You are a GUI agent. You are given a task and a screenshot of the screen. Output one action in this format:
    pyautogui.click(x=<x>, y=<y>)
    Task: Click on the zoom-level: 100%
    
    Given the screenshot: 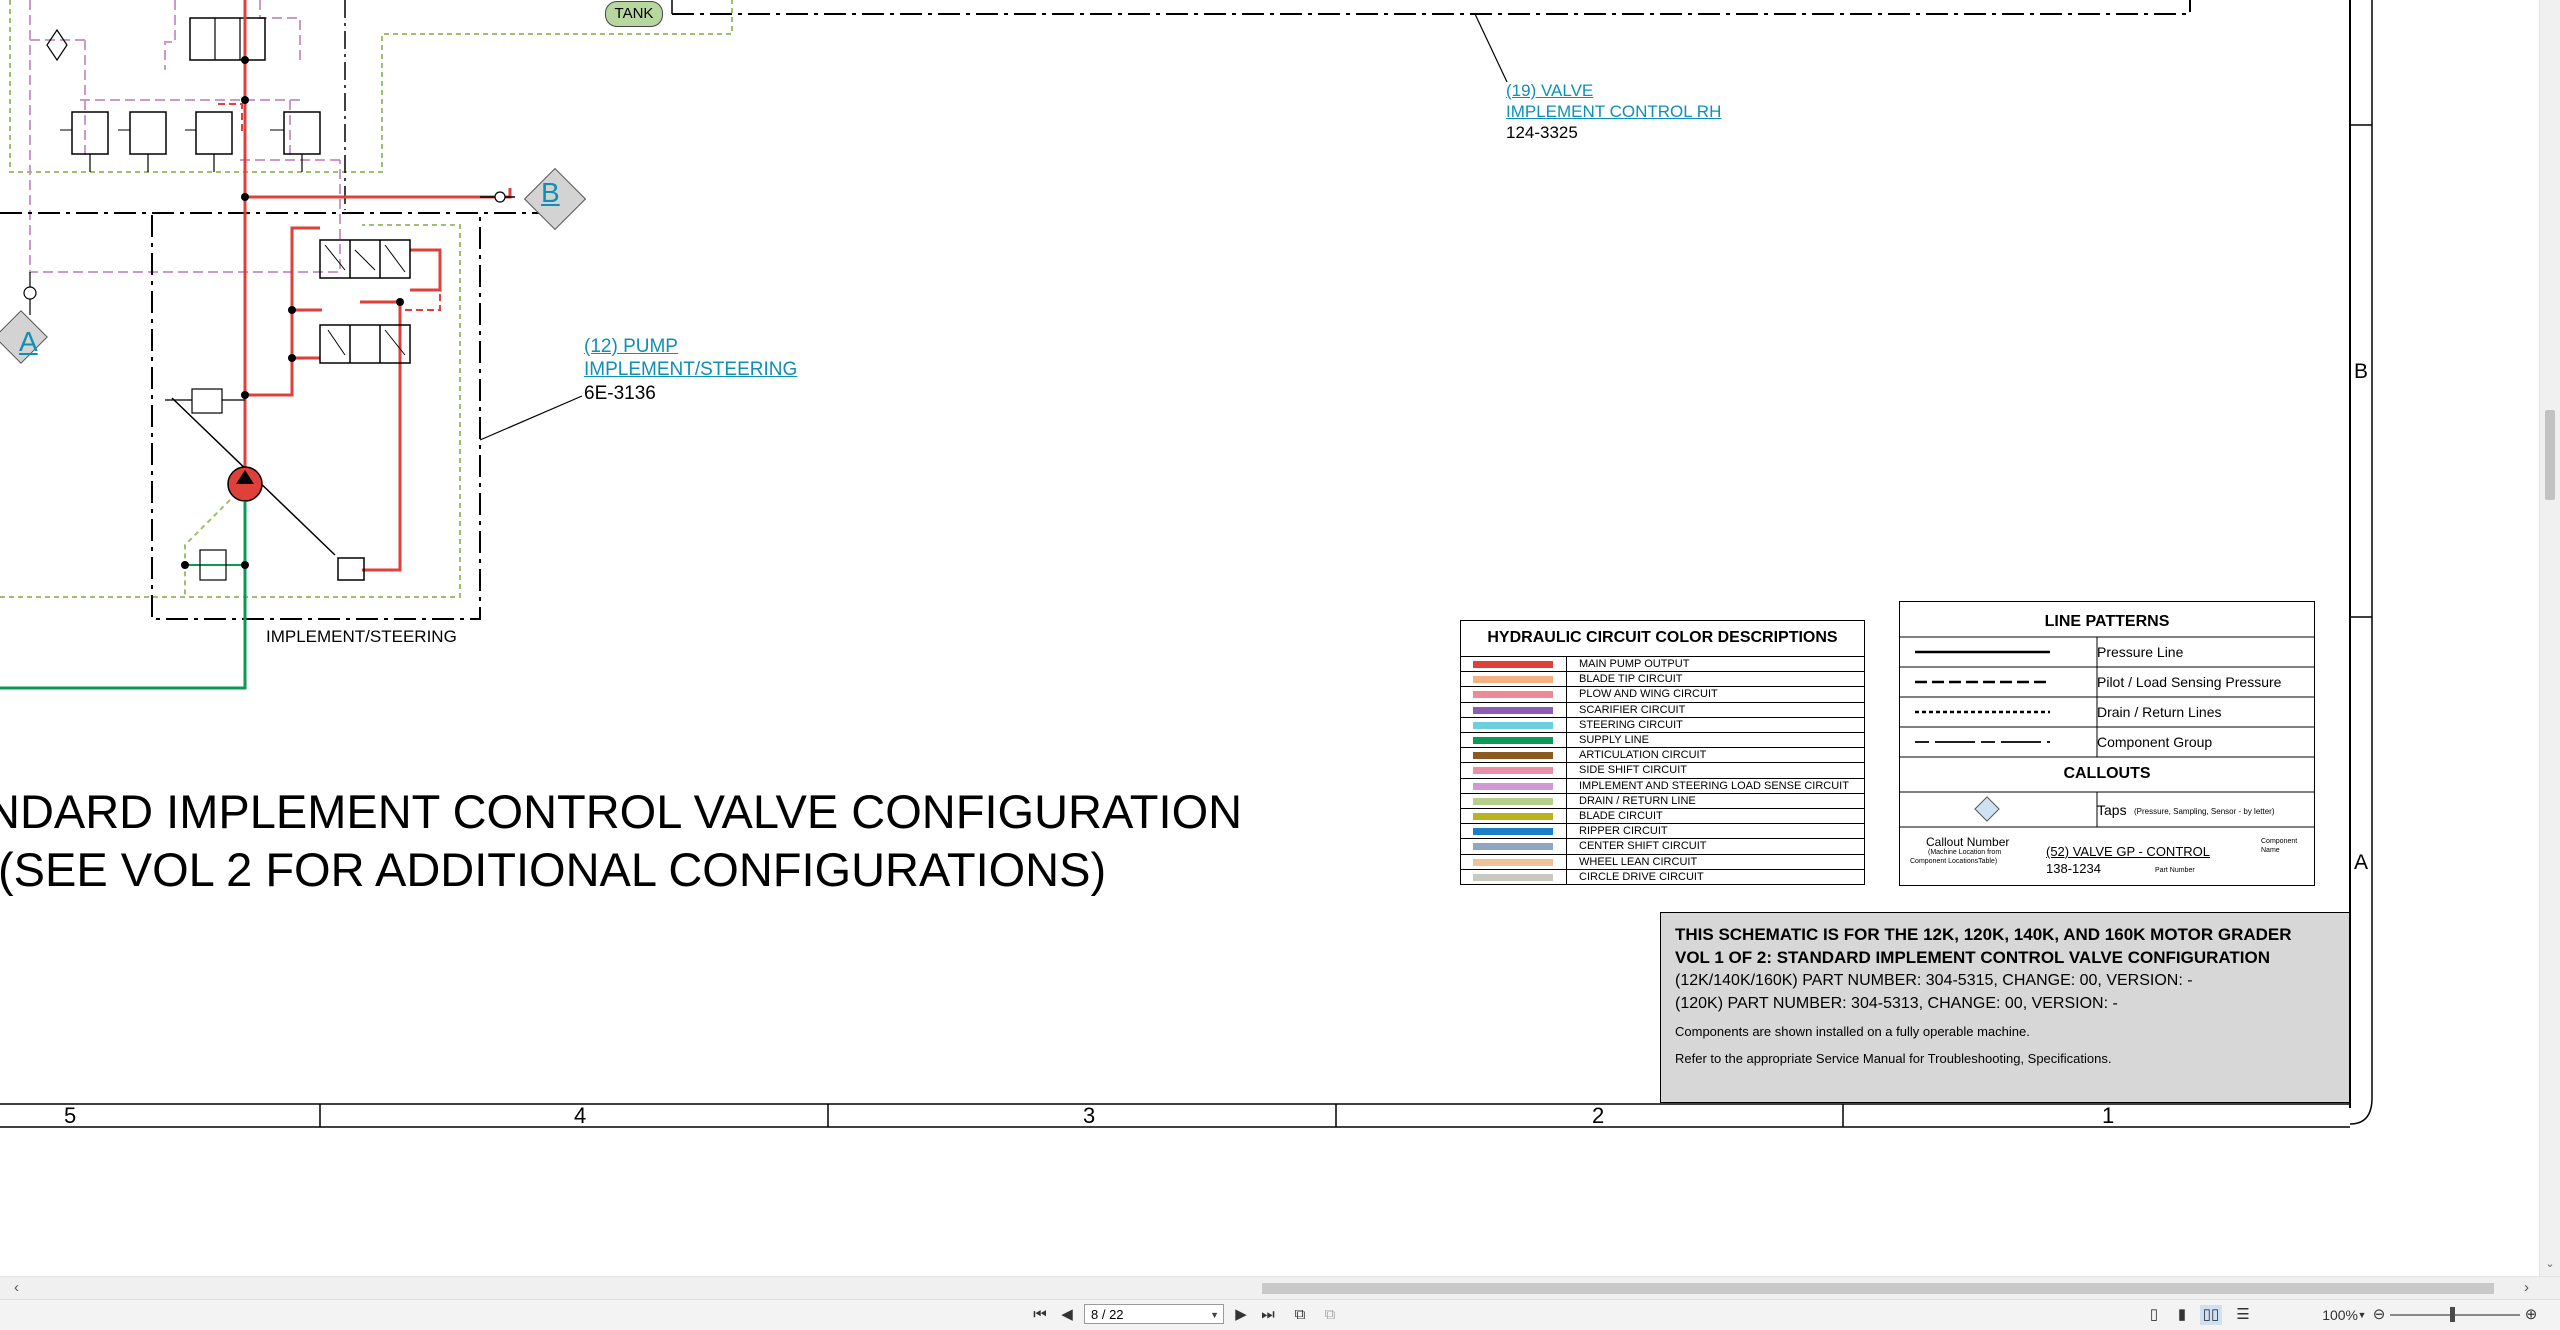 What is the action you would take?
    pyautogui.click(x=2318, y=1315)
    